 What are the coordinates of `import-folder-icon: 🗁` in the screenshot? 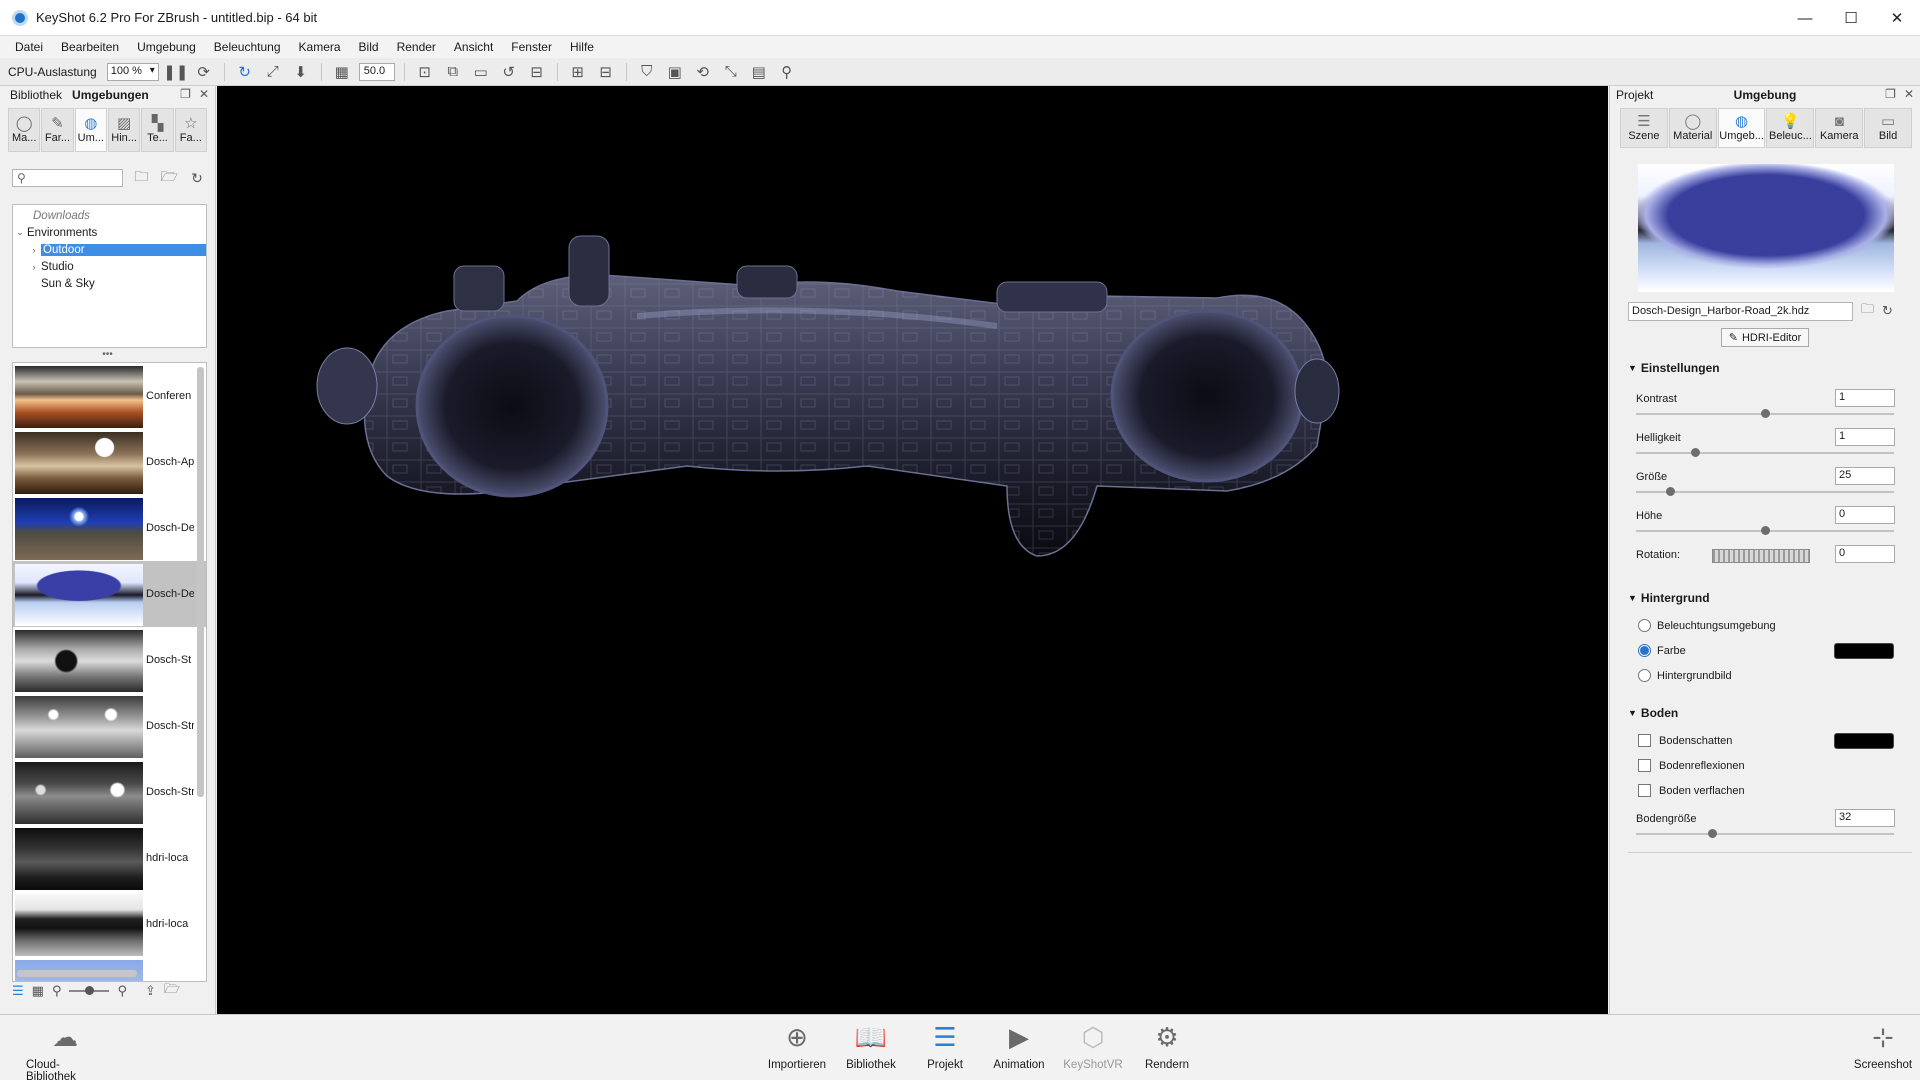 It's located at (172, 991).